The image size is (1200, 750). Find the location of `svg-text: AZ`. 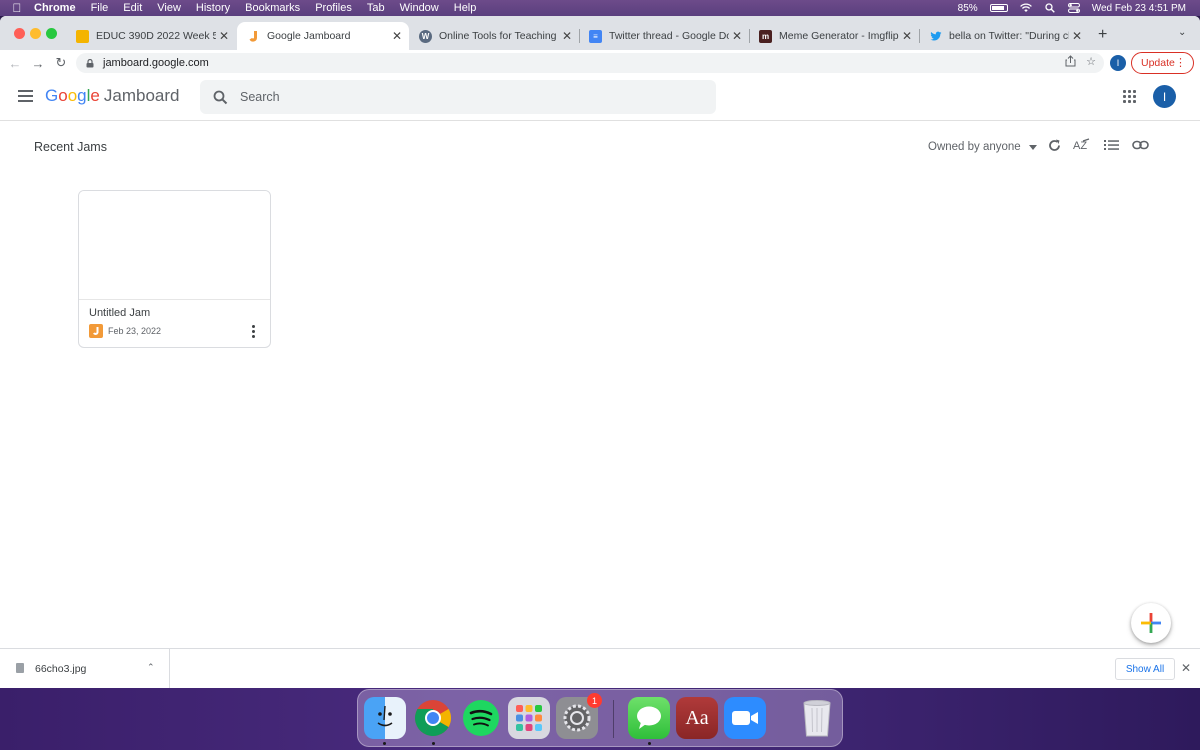

svg-text: AZ is located at coordinates (1080, 146).